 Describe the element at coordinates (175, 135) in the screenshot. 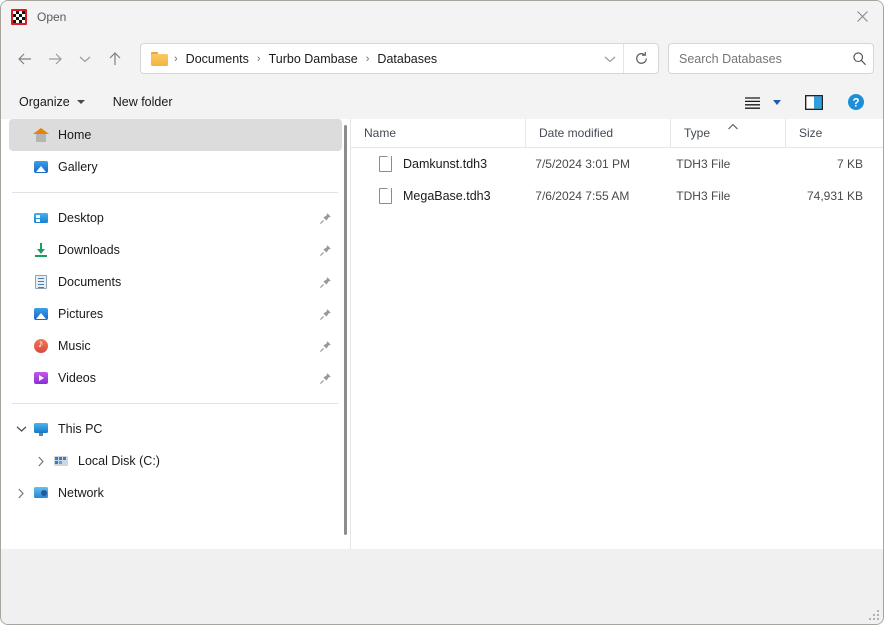

I see `sidebar-item-home: Home` at that location.